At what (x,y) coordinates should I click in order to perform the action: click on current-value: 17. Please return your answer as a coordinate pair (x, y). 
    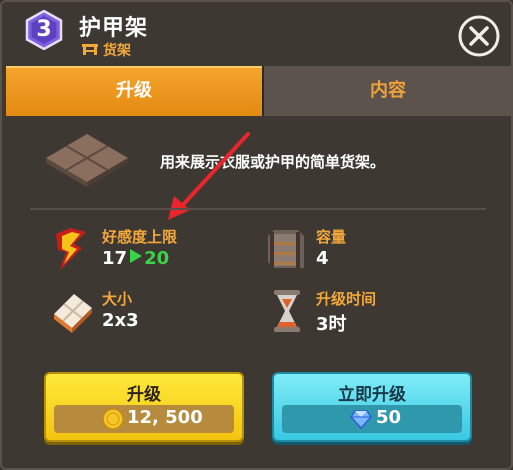
    Looking at the image, I should click on (115, 258).